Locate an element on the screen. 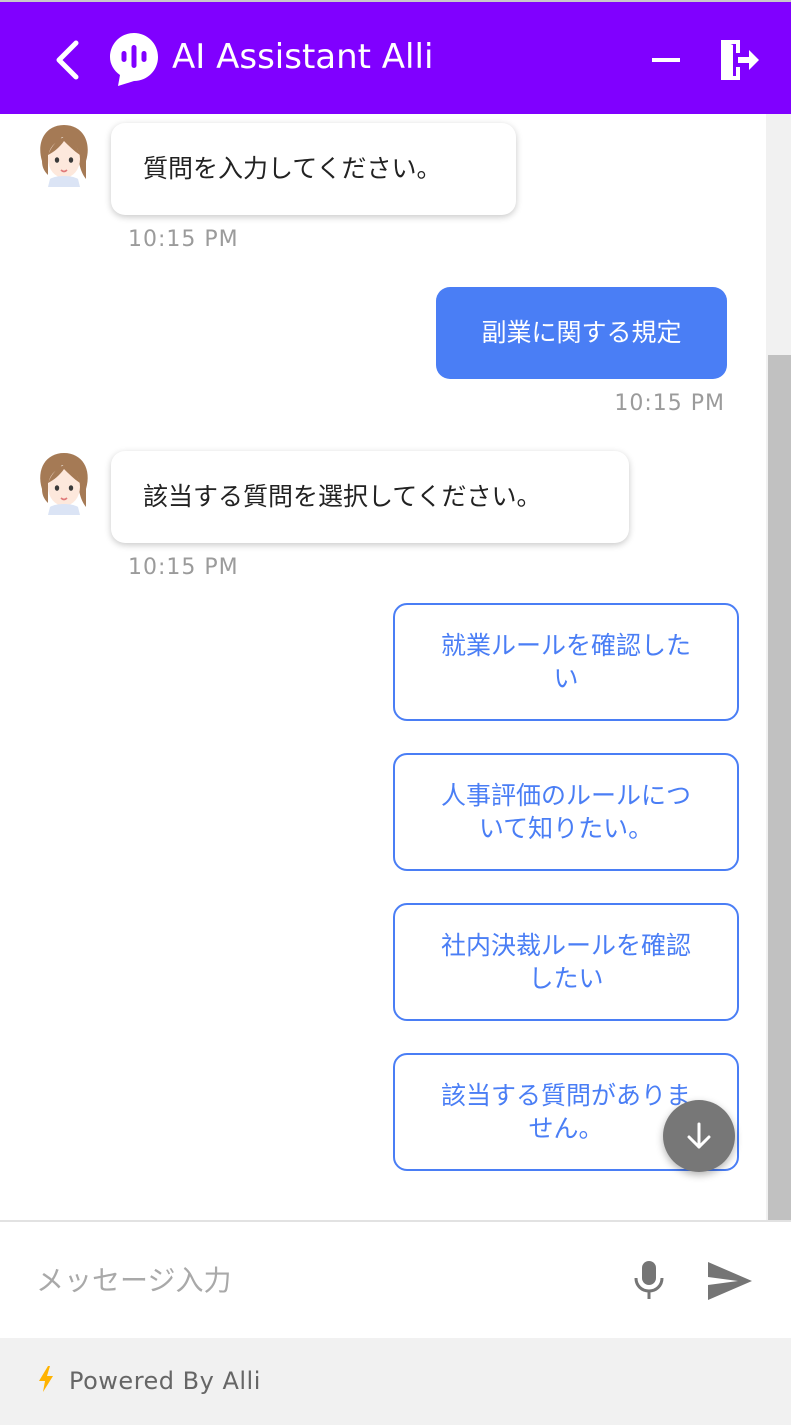 Image resolution: width=791 pixels, height=1425 pixels. quick-reply-button: 人事評価のルールについて知りたい。 is located at coordinates (566, 812).